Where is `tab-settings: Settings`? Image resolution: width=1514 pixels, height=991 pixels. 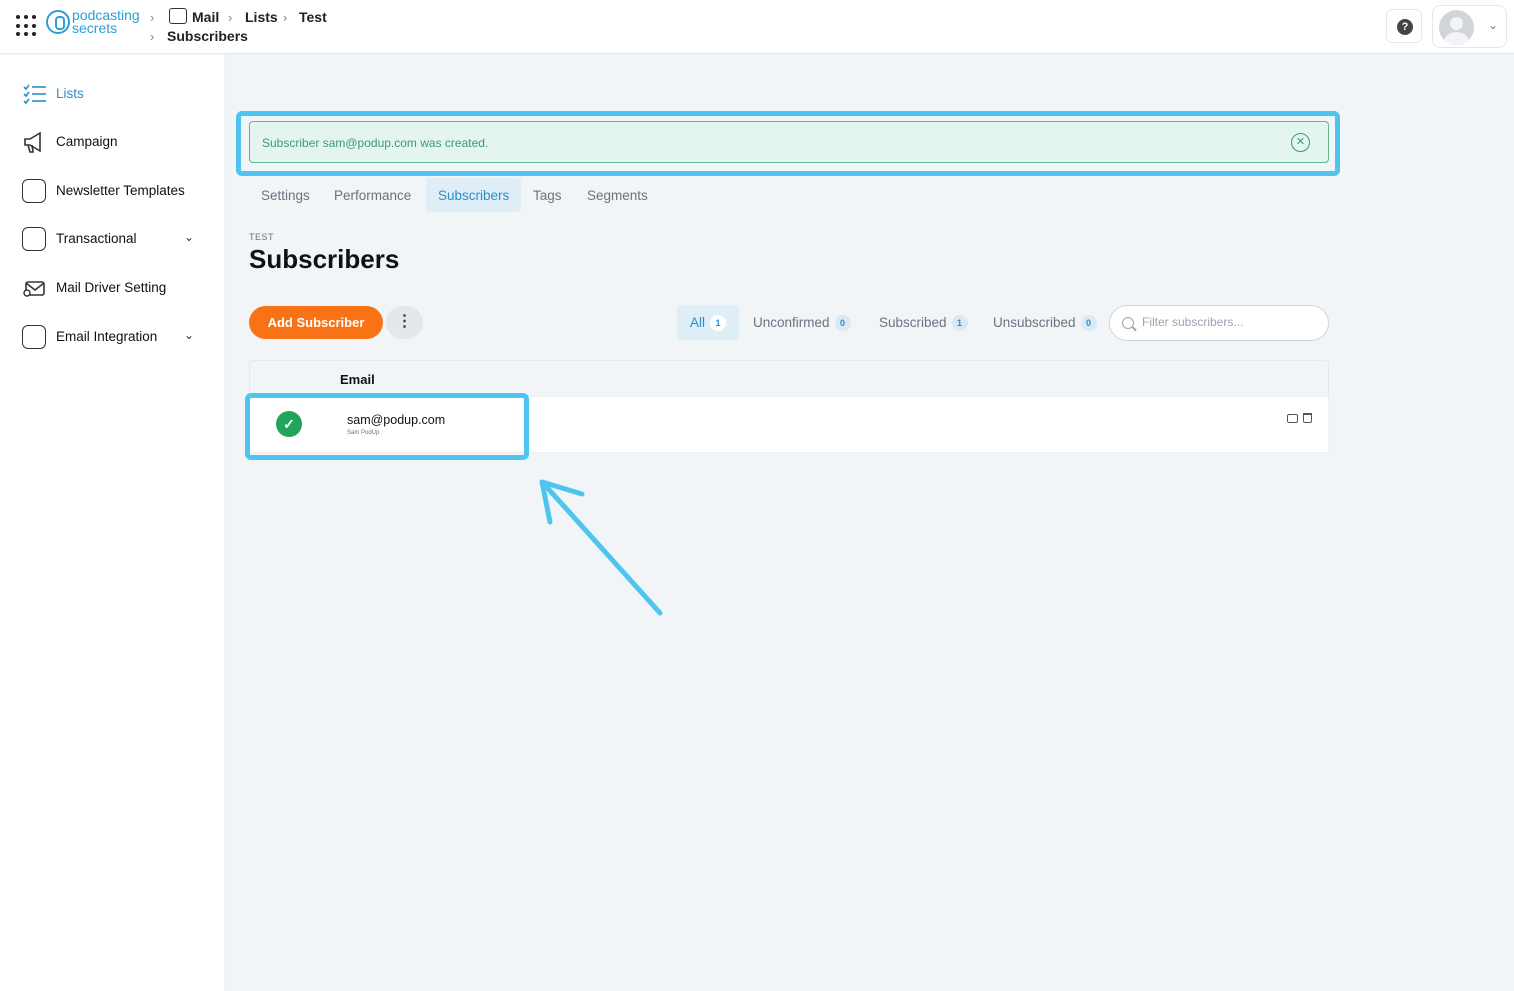
tab-settings: Settings is located at coordinates (285, 195).